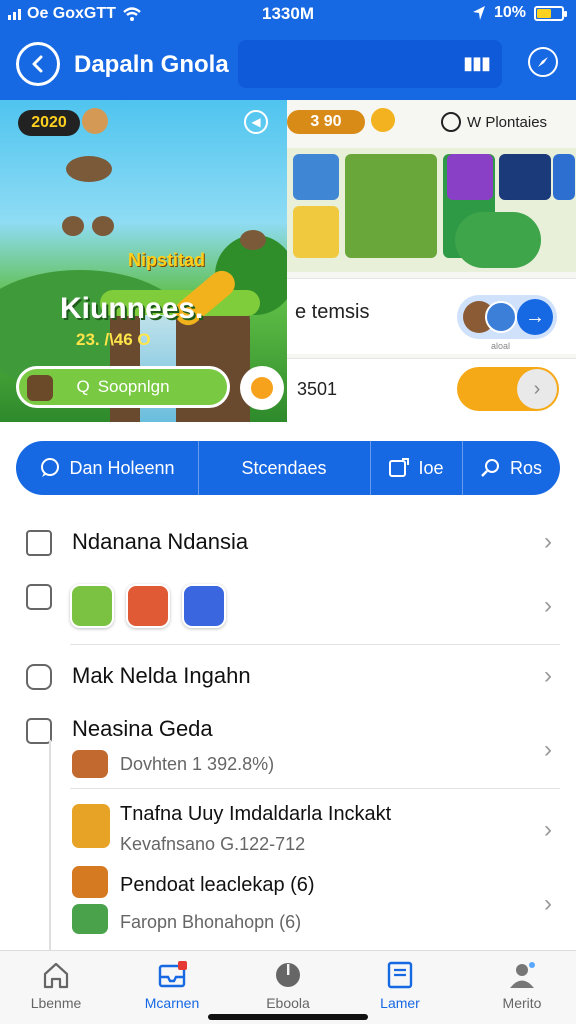 The image size is (576, 1024). I want to click on chevron-left-icon, so click(37, 64).